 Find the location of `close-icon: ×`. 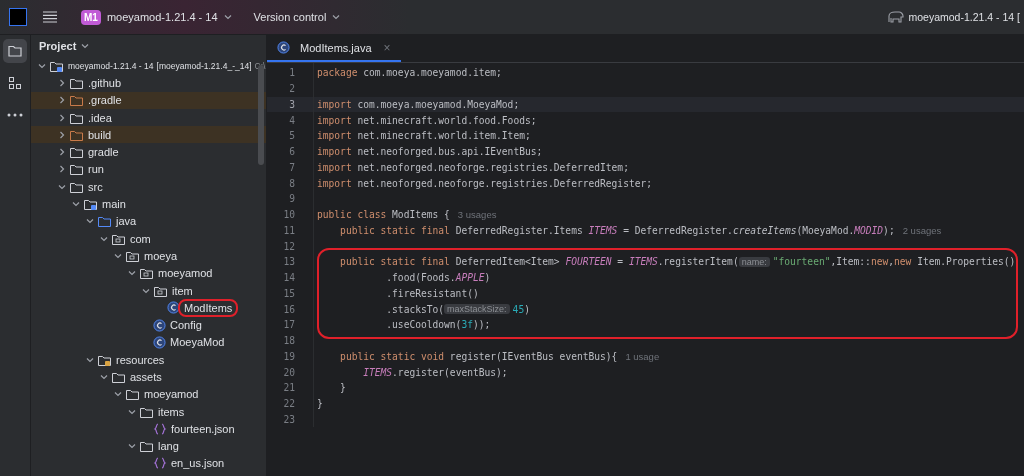

close-icon: × is located at coordinates (387, 47).